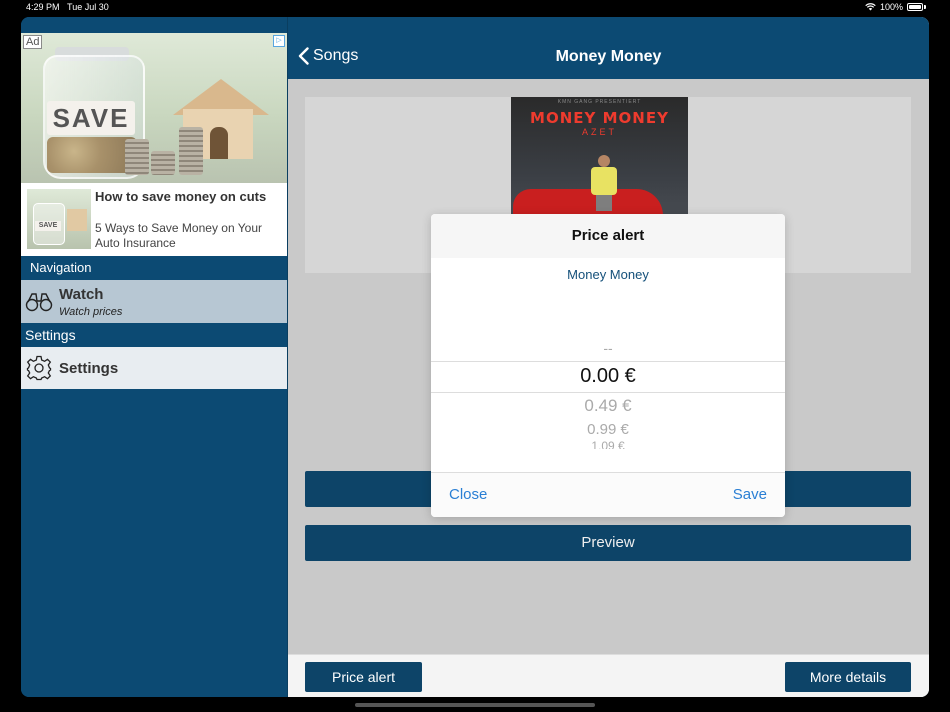 This screenshot has width=950, height=712. I want to click on status-right: 100%, so click(895, 7).